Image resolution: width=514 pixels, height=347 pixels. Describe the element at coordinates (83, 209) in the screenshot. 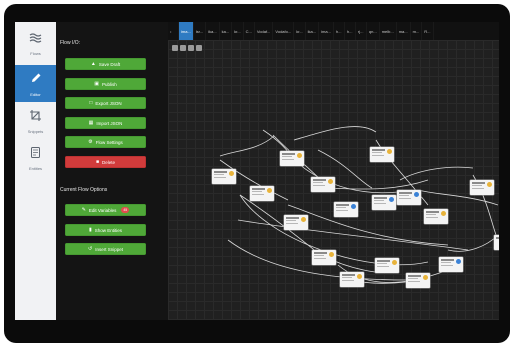

I see `edit-icon: ✎` at that location.